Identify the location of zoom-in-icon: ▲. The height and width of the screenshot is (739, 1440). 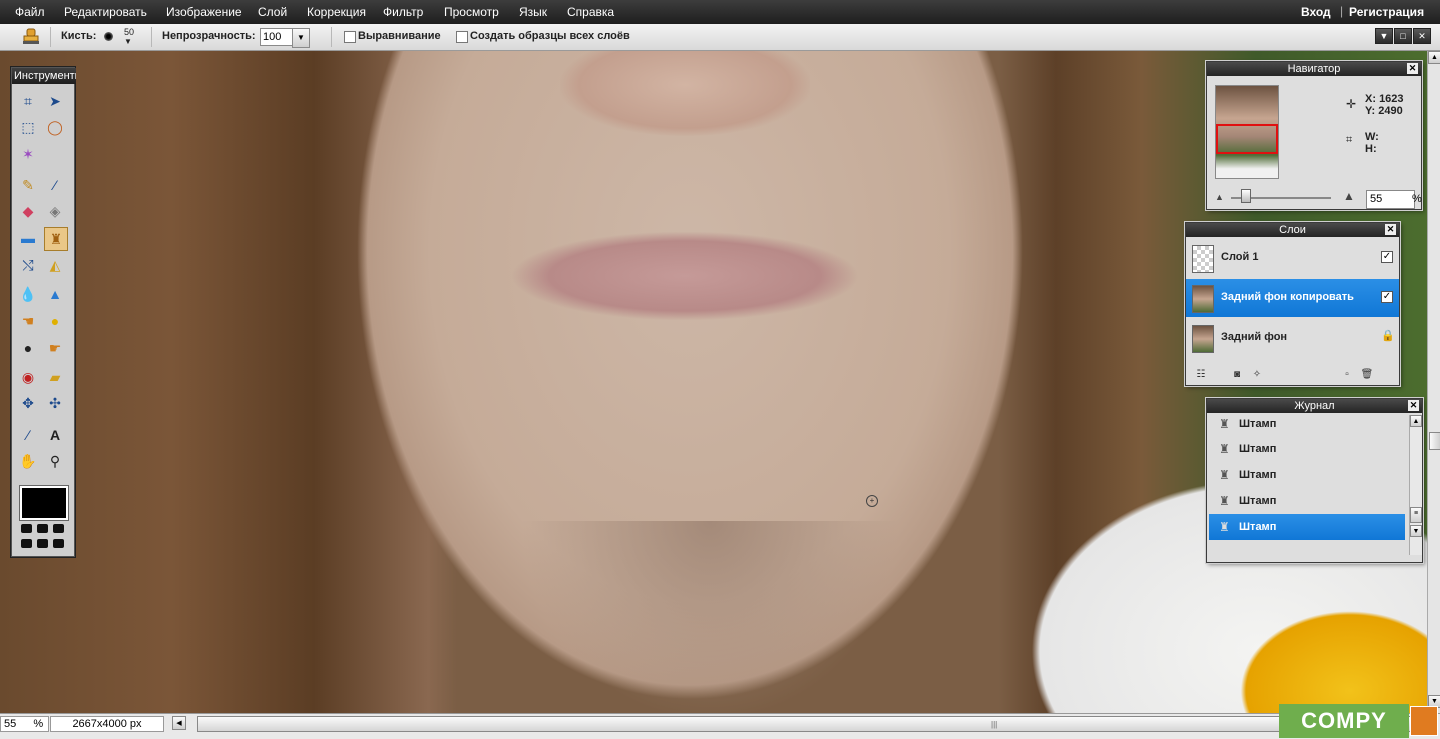
(1349, 196).